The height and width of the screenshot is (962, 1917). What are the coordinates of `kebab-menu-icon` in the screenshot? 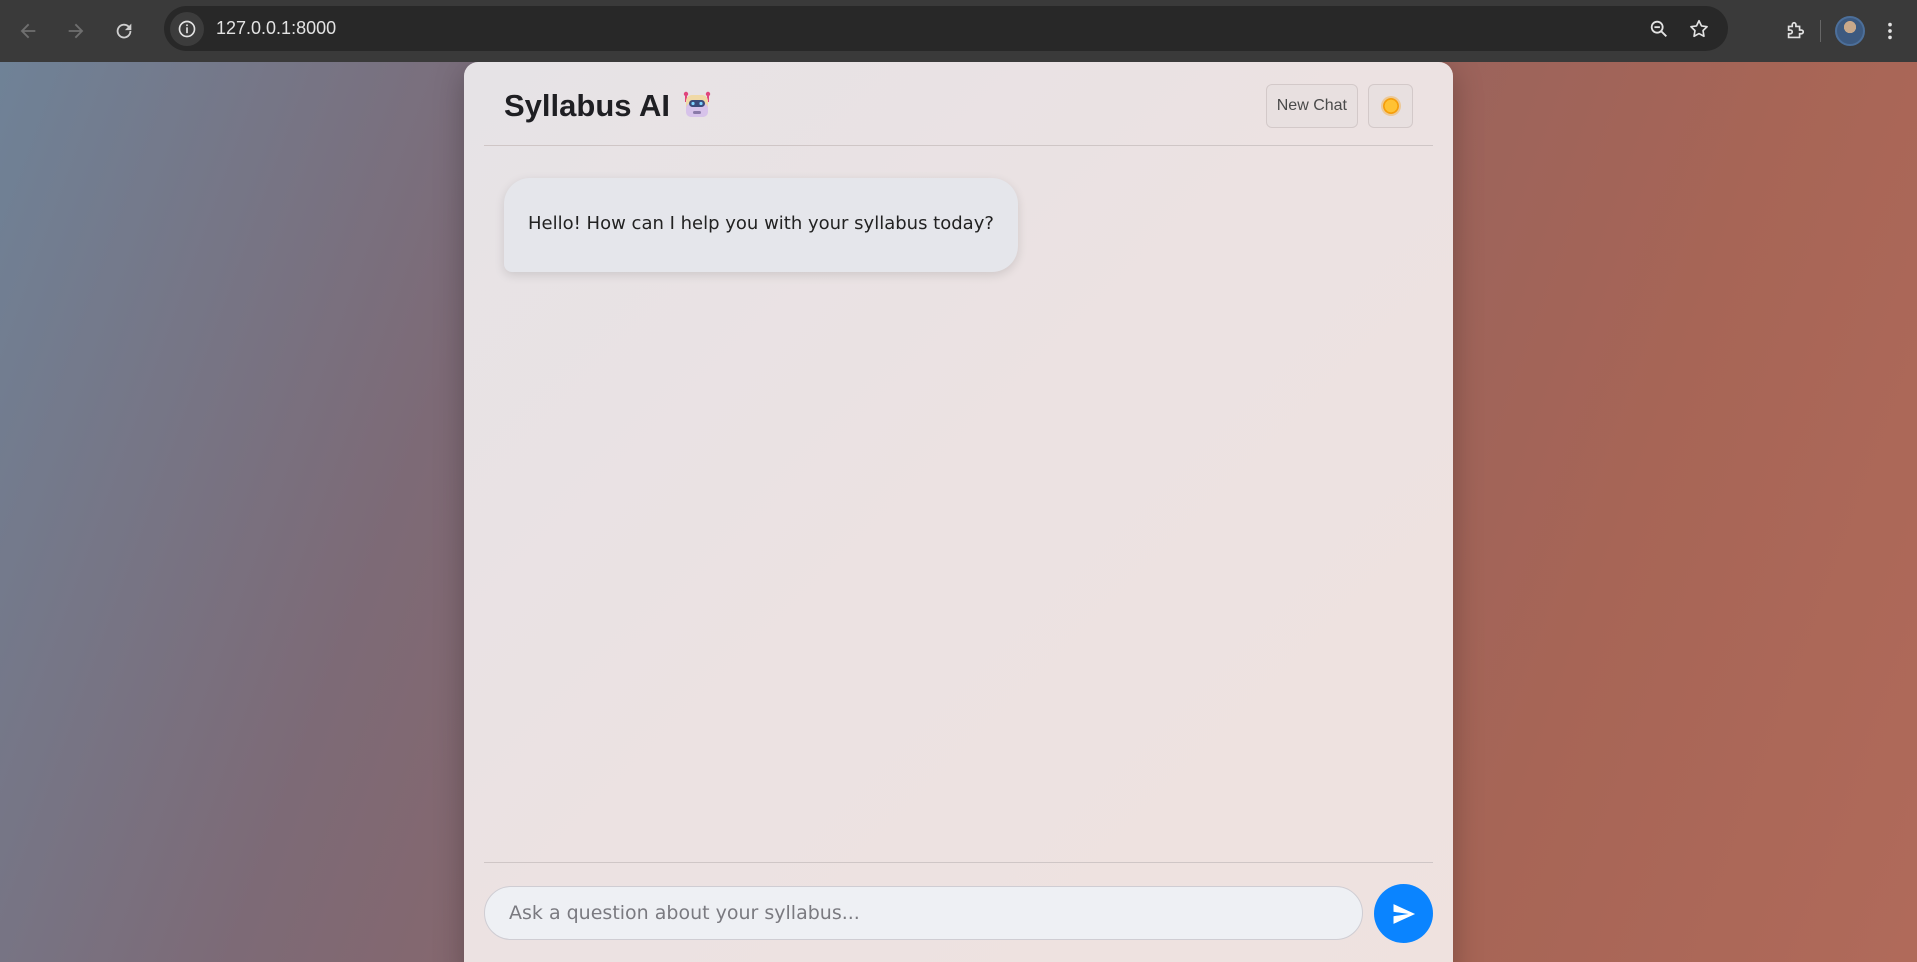 It's located at (1890, 31).